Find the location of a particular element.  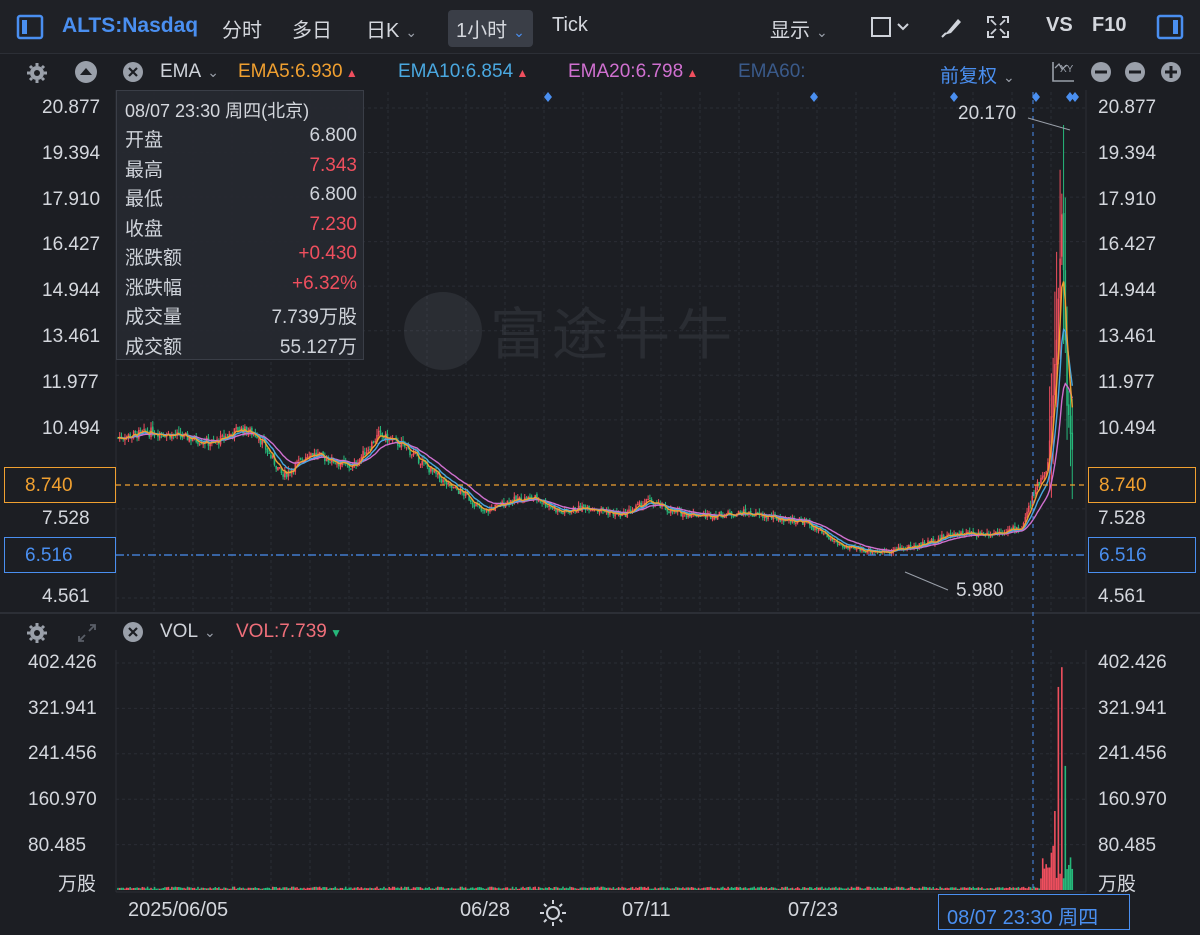

ema5-value: EMA5:6.930 ▲ is located at coordinates (298, 71).